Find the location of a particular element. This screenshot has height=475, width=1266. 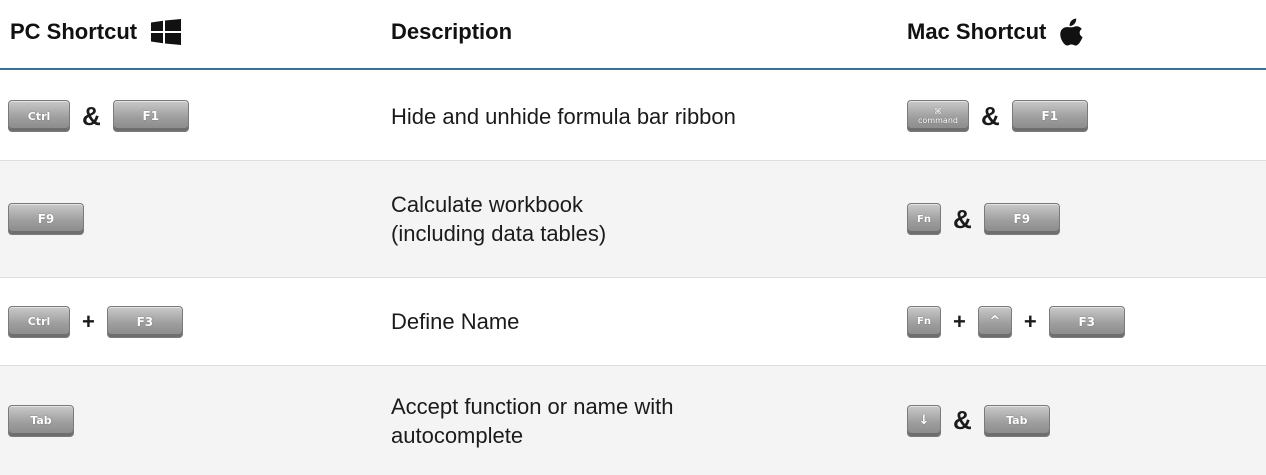

mac-shortcut-header-label: Mac Shortcut is located at coordinates (977, 31).